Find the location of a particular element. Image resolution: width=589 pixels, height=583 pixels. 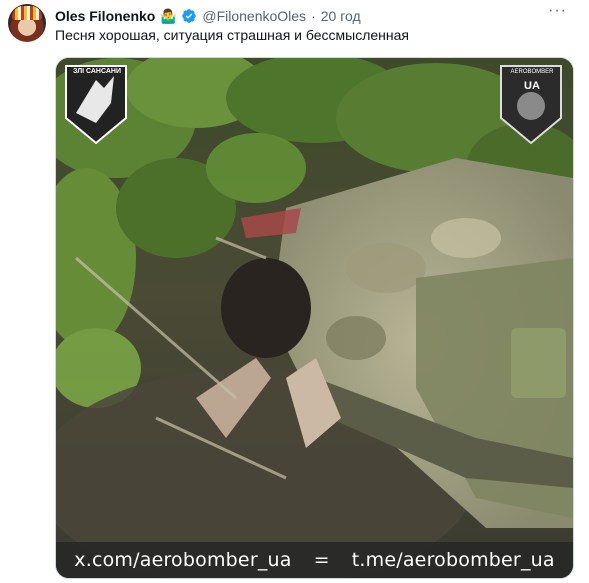

watermark-left: x.com/aerobomber_ua is located at coordinates (183, 560).